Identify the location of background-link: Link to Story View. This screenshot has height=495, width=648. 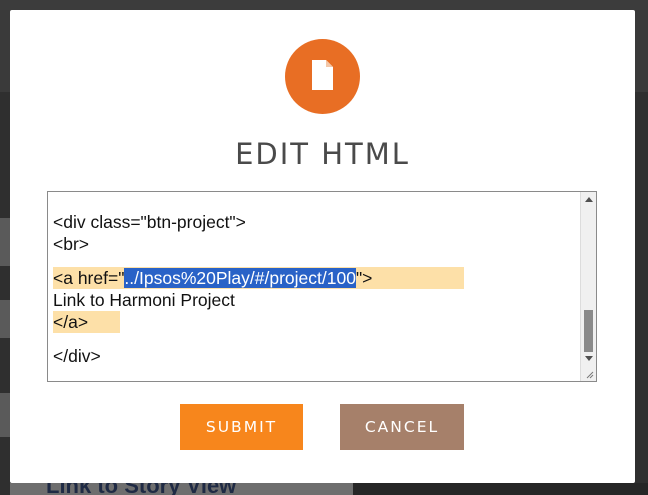
(141, 489).